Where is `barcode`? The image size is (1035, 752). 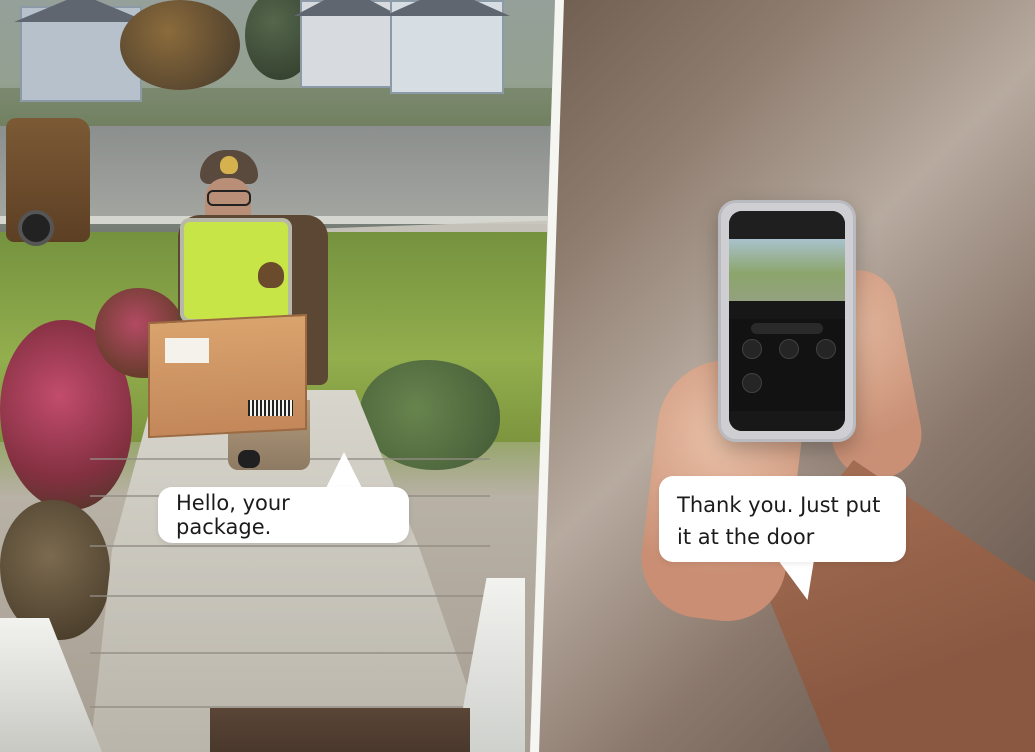
barcode is located at coordinates (270, 408).